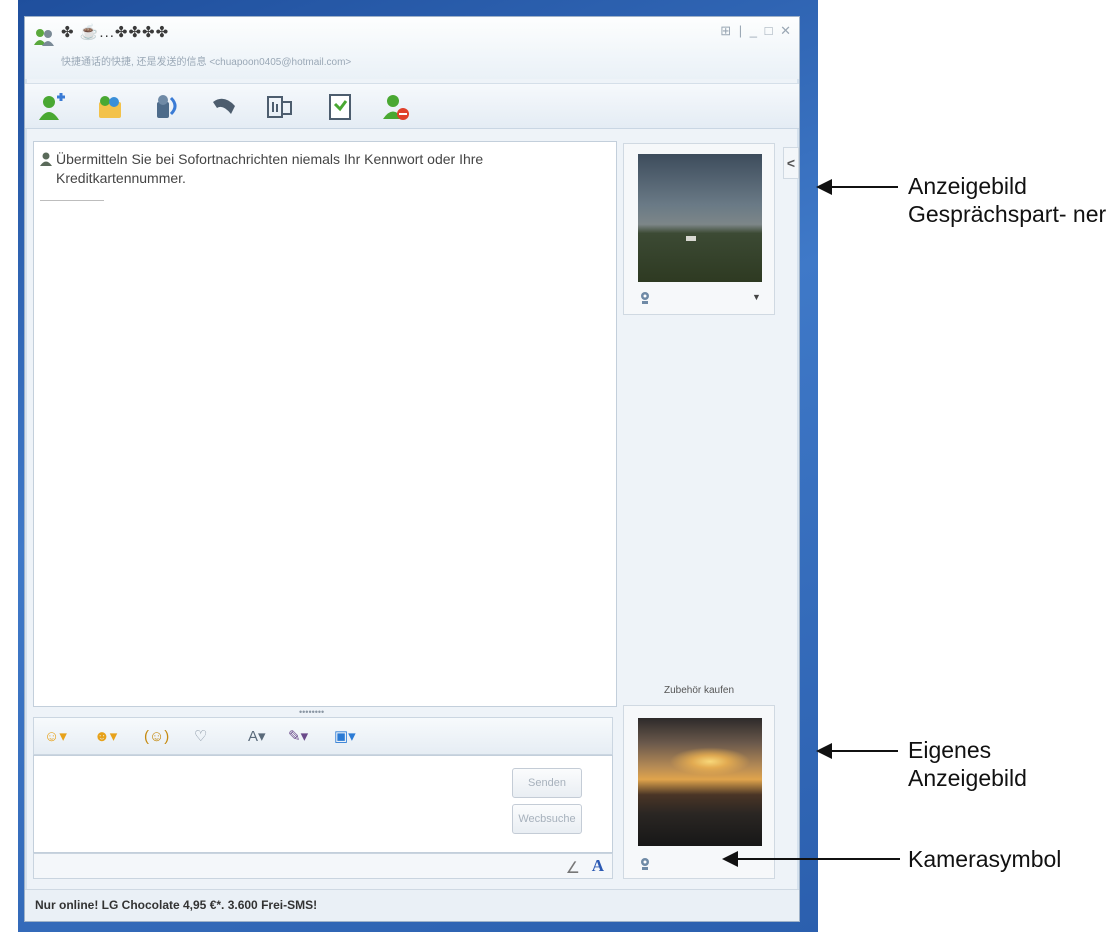 The height and width of the screenshot is (932, 1115). What do you see at coordinates (46, 159) in the screenshot?
I see `person-icon` at bounding box center [46, 159].